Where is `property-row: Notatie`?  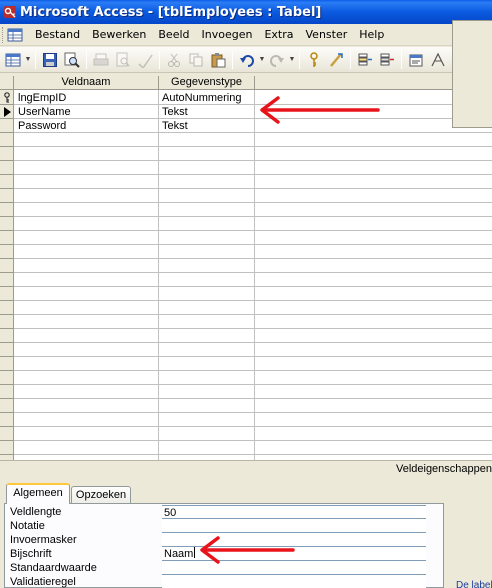 property-row: Notatie is located at coordinates (215, 526).